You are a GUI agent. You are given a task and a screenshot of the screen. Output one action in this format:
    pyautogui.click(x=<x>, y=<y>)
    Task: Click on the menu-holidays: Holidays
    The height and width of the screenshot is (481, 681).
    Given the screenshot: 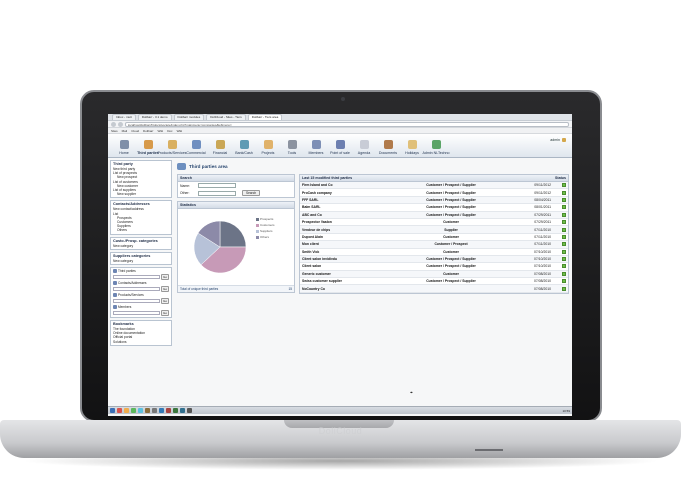 What is the action you would take?
    pyautogui.click(x=412, y=145)
    